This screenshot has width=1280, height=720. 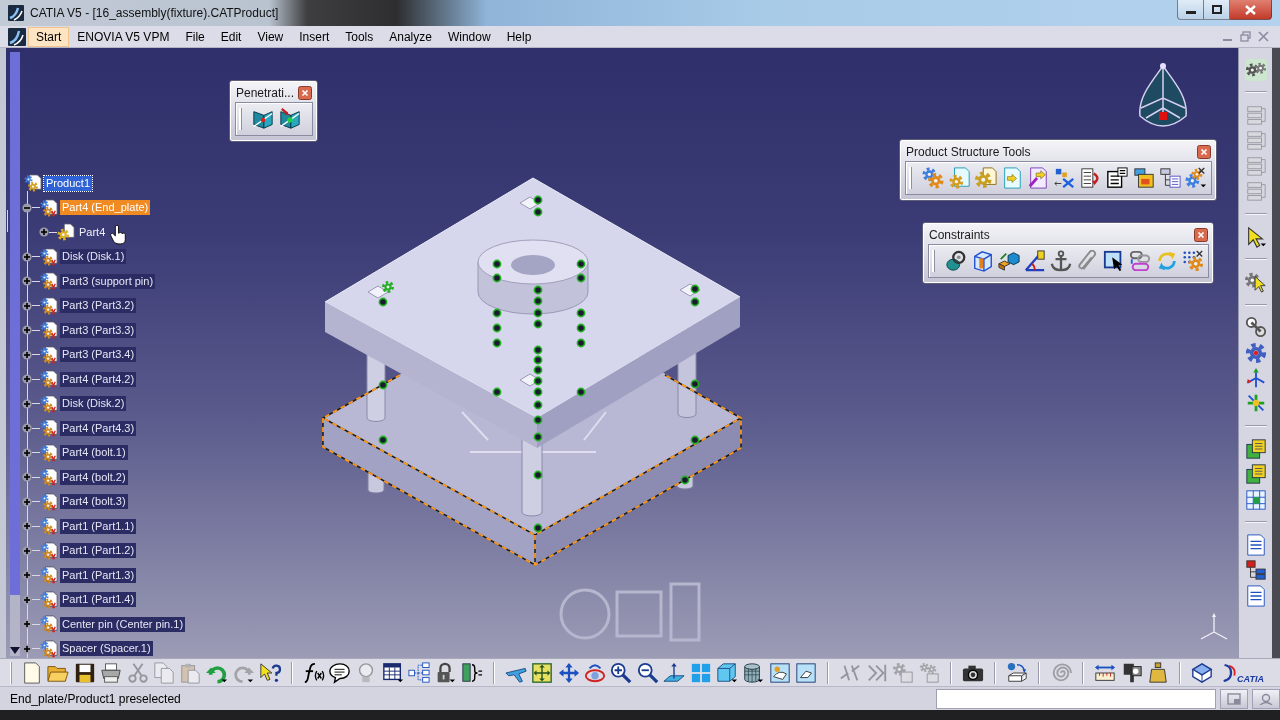 I want to click on linked-rings-icon, so click(x=956, y=261).